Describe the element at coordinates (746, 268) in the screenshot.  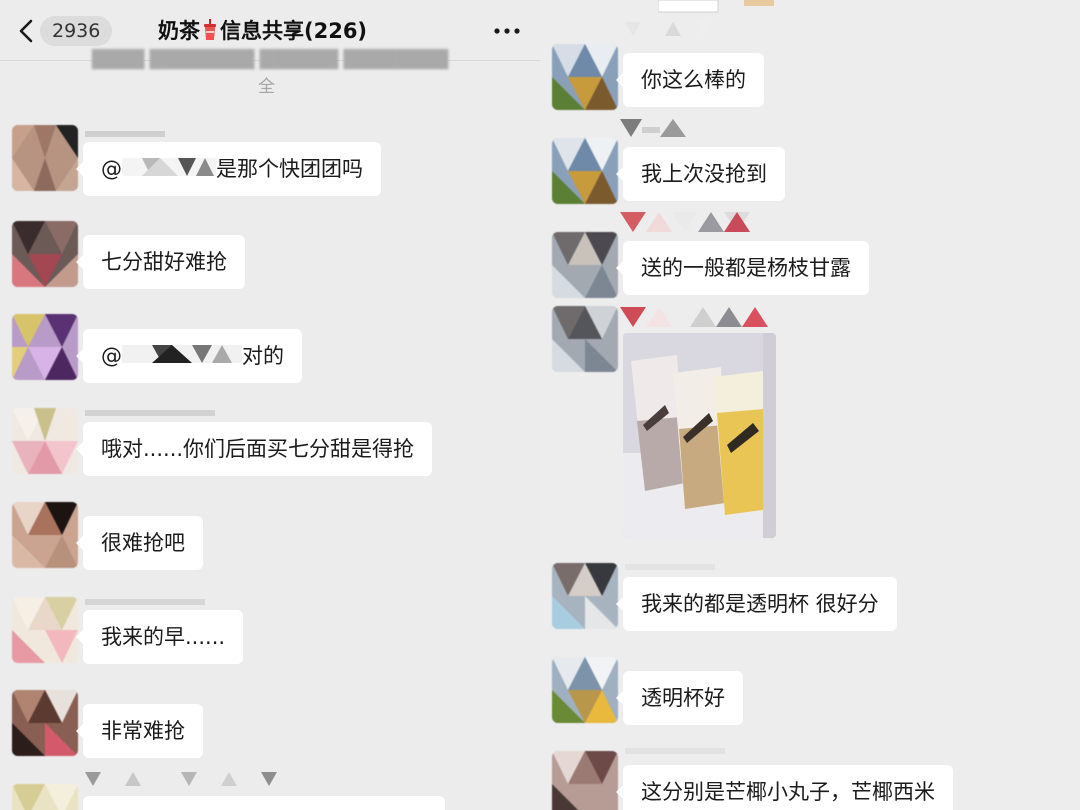
I see `message-text: 送的一般都是杨枝甘露` at that location.